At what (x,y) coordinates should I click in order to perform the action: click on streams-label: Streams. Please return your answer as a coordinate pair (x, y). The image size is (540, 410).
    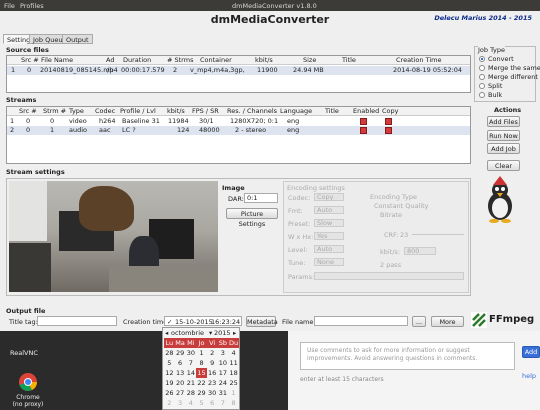
    Looking at the image, I should click on (21, 100).